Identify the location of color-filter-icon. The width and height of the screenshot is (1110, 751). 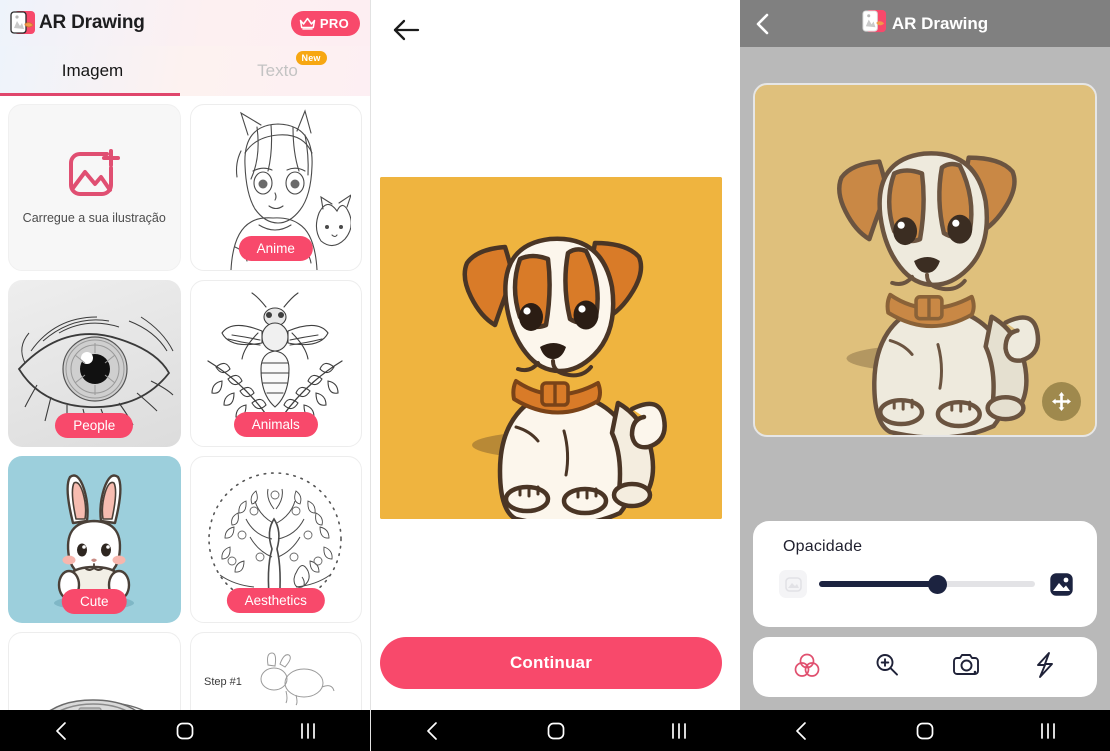
(807, 667).